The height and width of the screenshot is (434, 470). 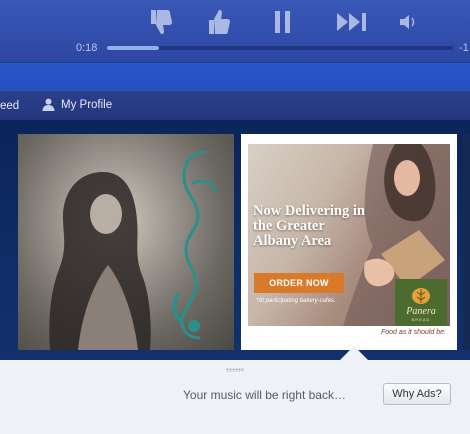 I want to click on order-now-button: ORDER NOW, so click(x=299, y=283).